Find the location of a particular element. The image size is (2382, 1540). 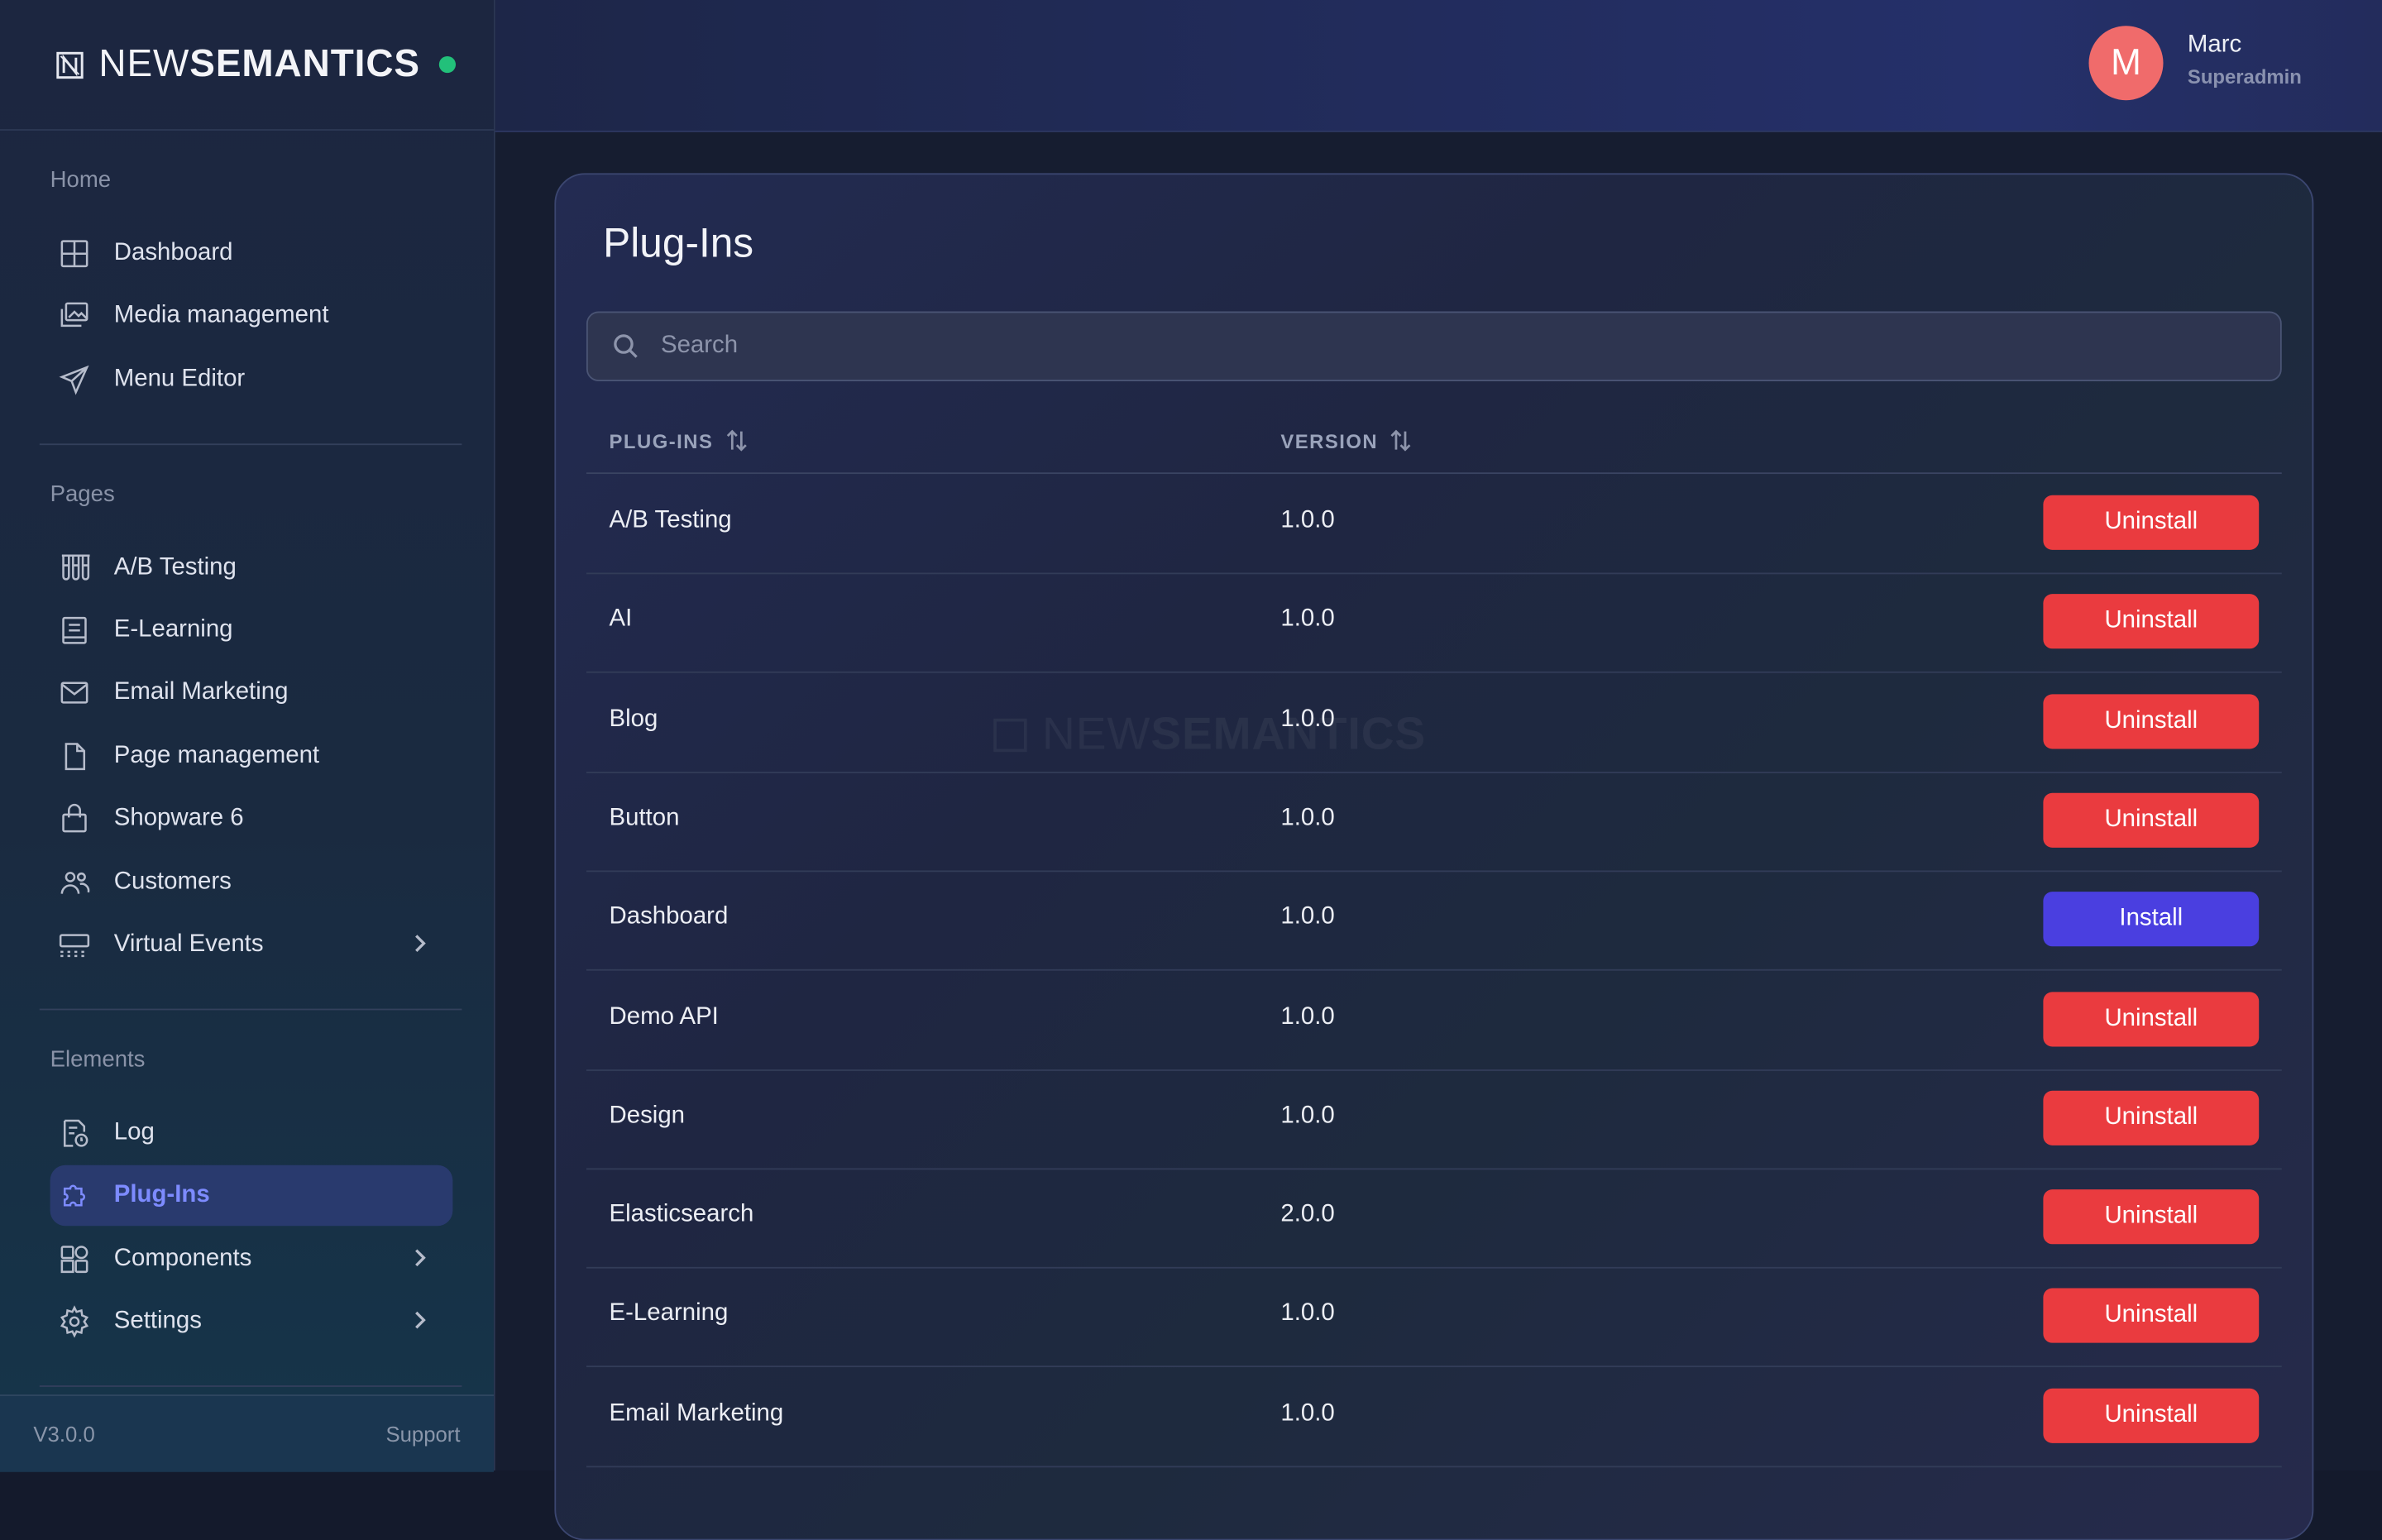

sidebar-item-virtual-events: Virtual Events is located at coordinates (252, 945).